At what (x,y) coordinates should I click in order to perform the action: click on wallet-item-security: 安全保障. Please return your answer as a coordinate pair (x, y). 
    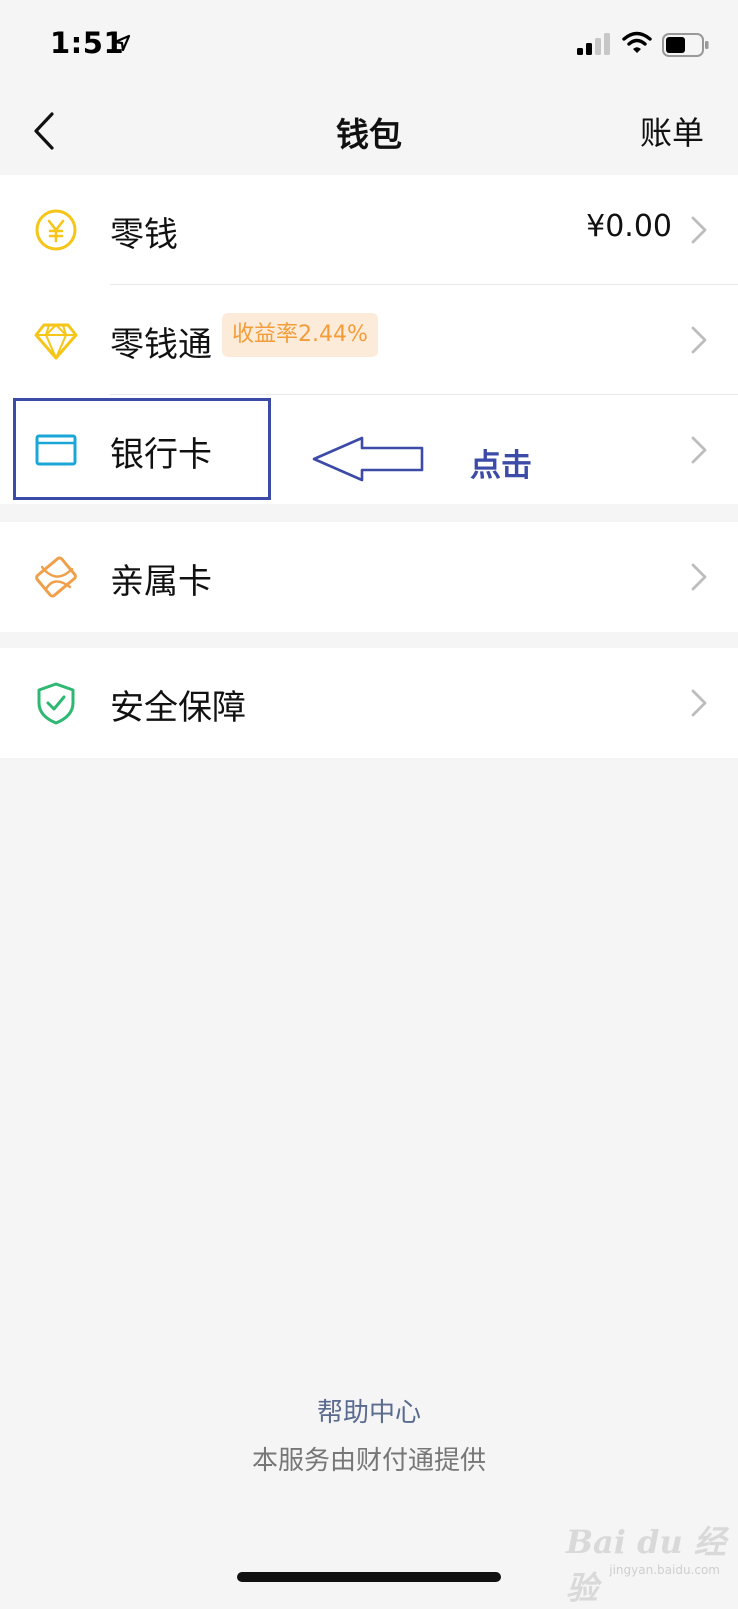
    Looking at the image, I should click on (369, 703).